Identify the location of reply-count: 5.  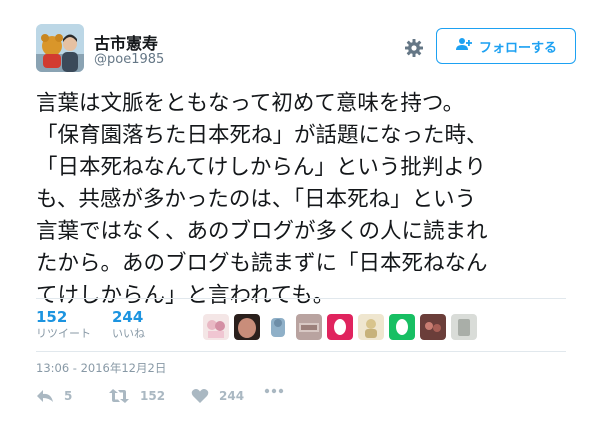
(68, 396).